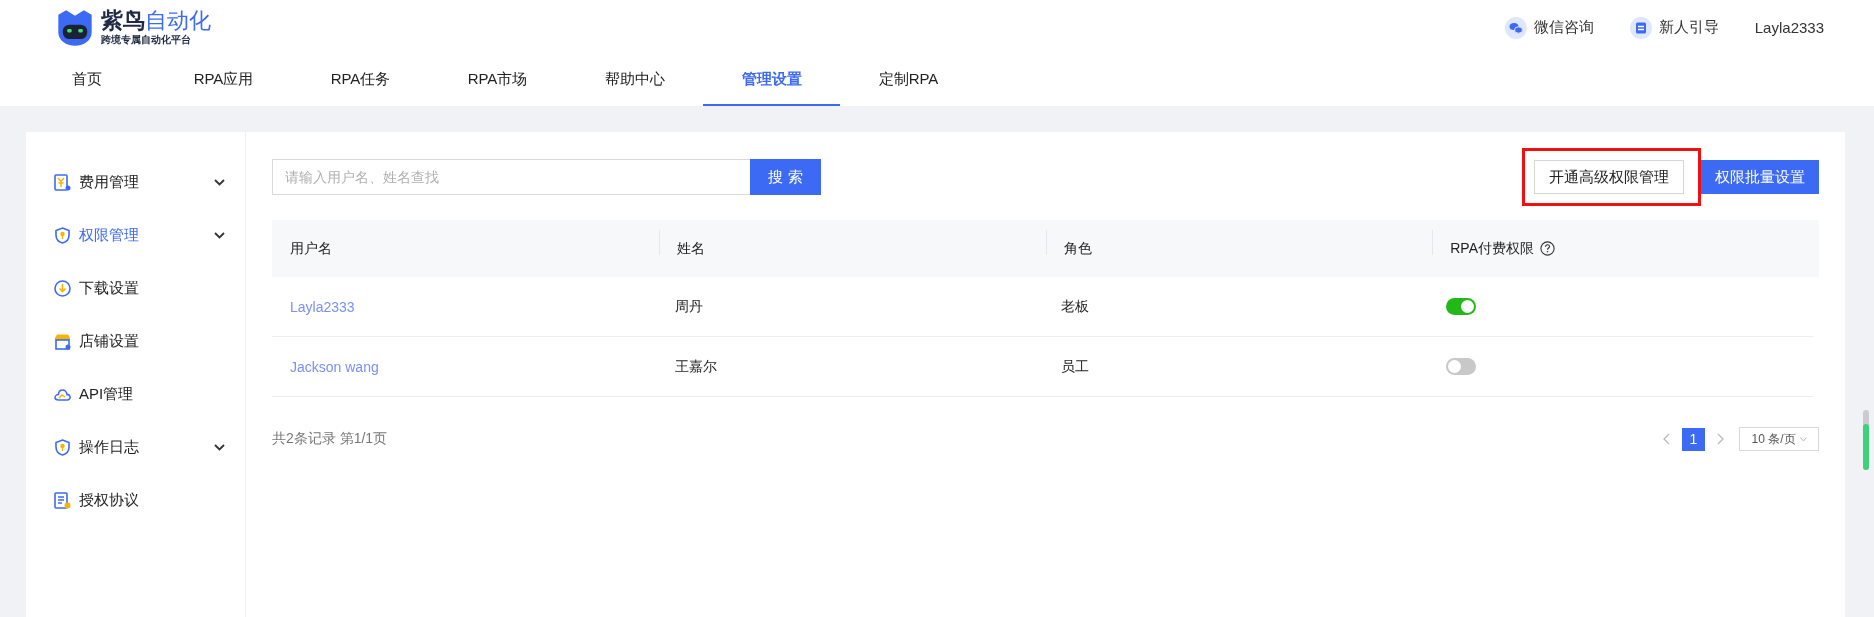 The image size is (1874, 617). Describe the element at coordinates (109, 447) in the screenshot. I see `sidebar-item-label: 操作日志` at that location.